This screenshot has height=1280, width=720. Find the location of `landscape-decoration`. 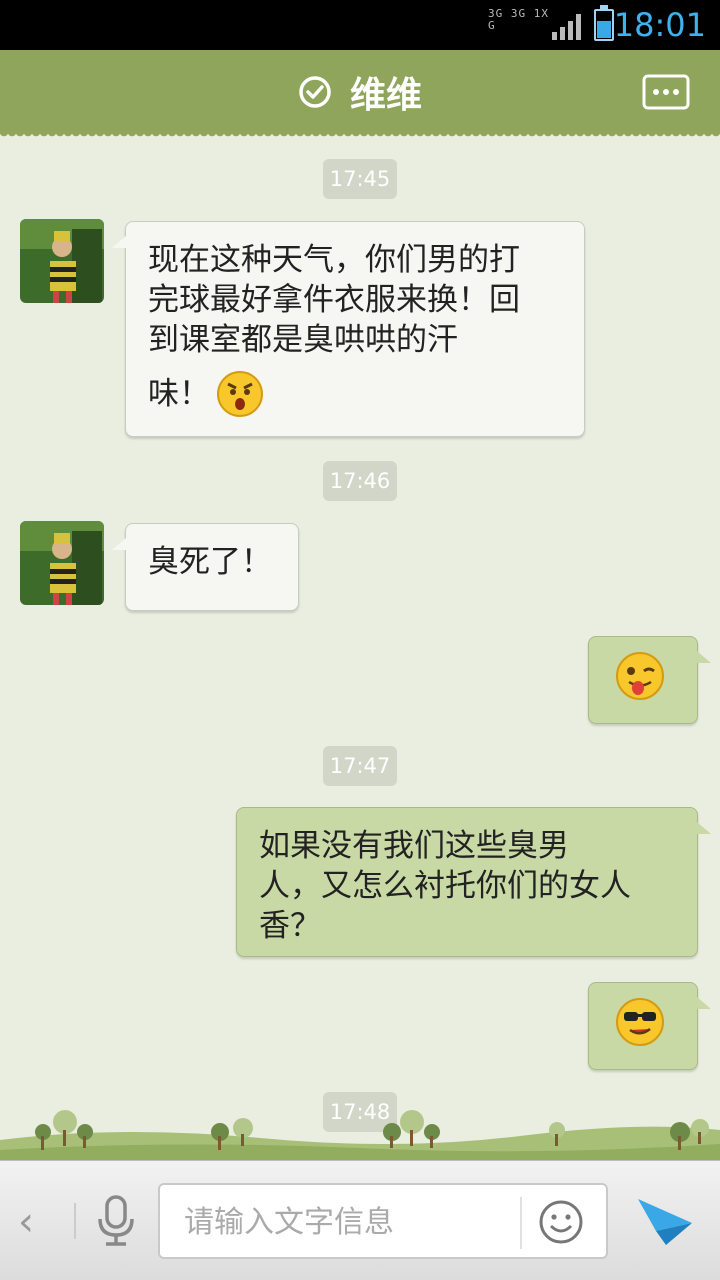

landscape-decoration is located at coordinates (360, 1135).